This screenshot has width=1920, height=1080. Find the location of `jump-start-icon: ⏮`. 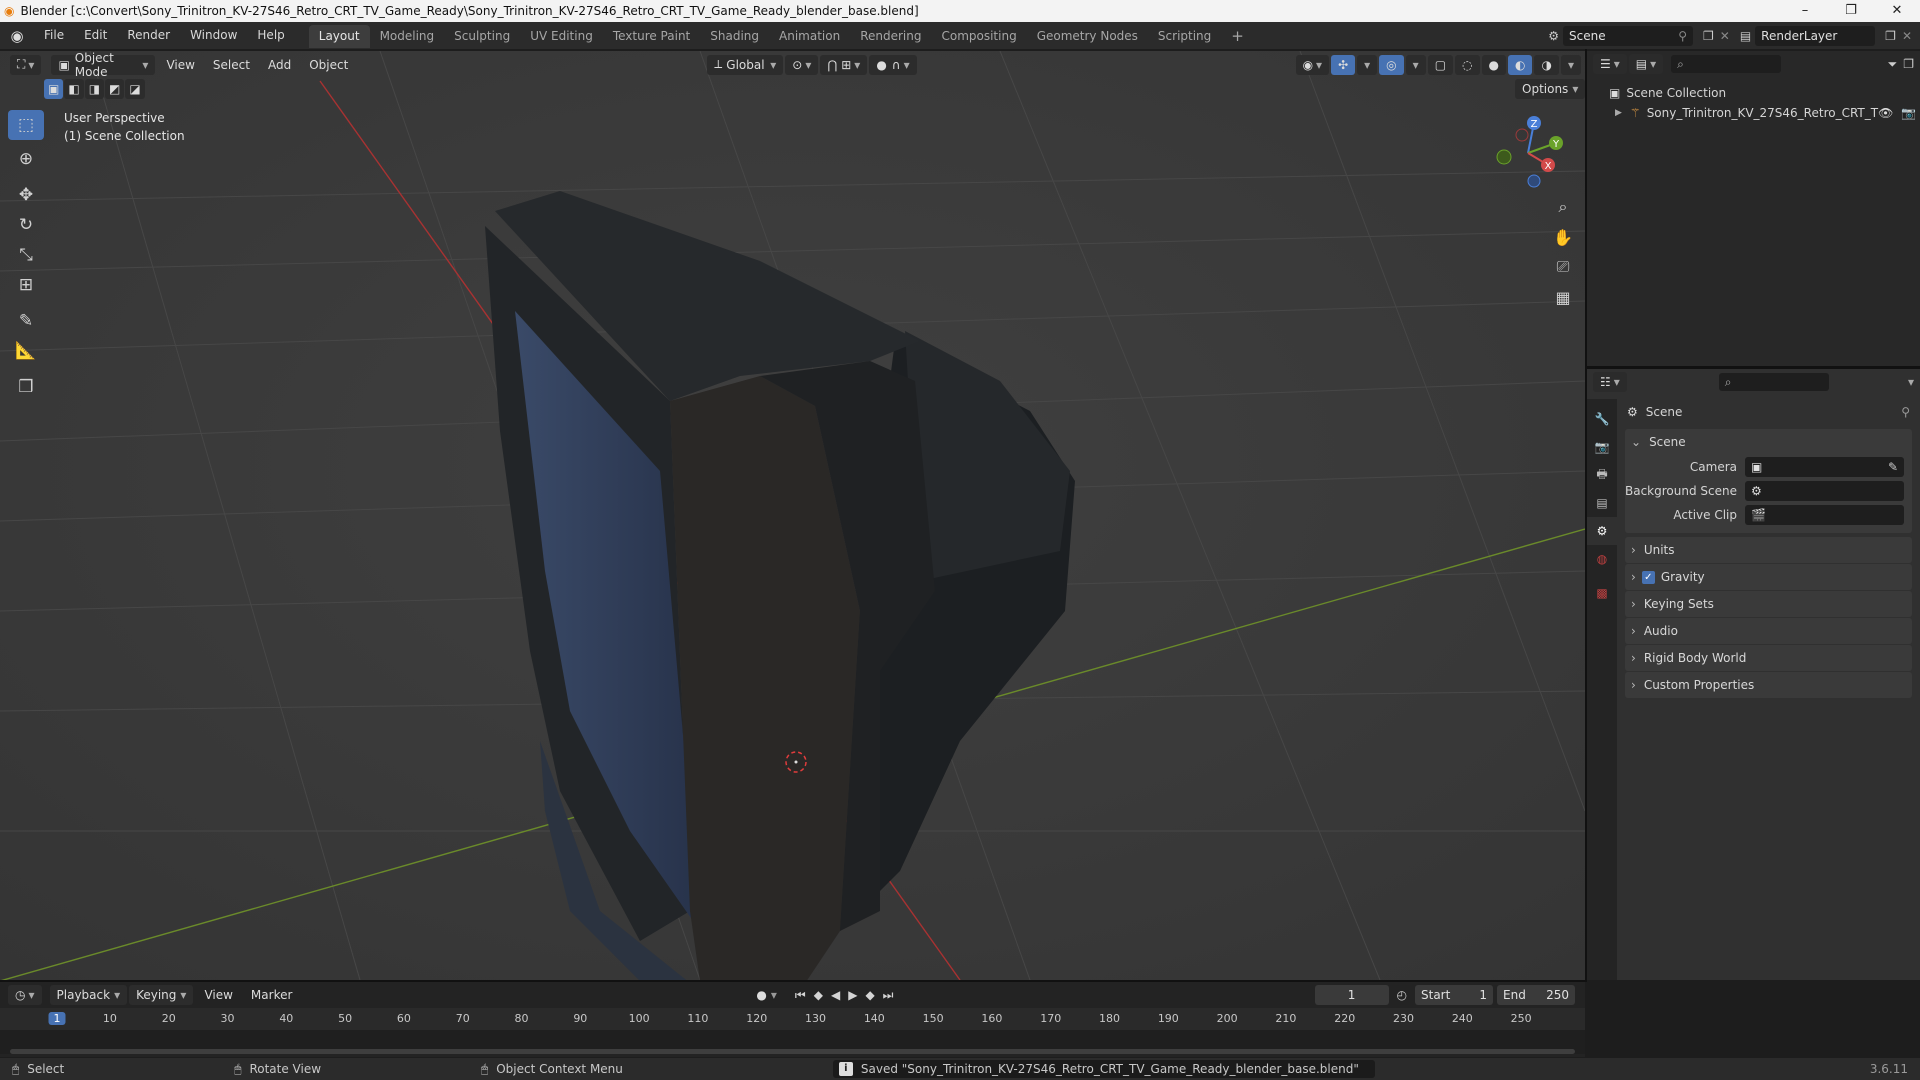

jump-start-icon: ⏮ is located at coordinates (800, 995).